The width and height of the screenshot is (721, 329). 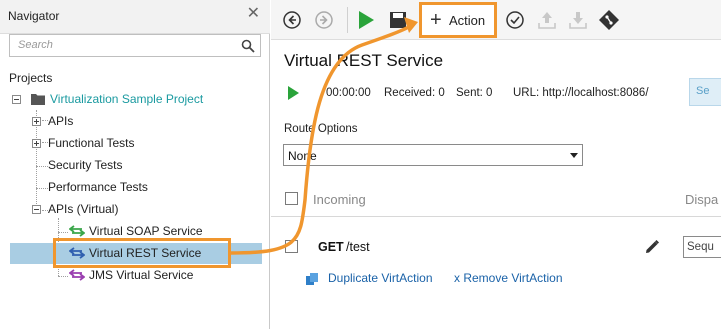 What do you see at coordinates (414, 93) in the screenshot?
I see `received-count: Received: 0` at bounding box center [414, 93].